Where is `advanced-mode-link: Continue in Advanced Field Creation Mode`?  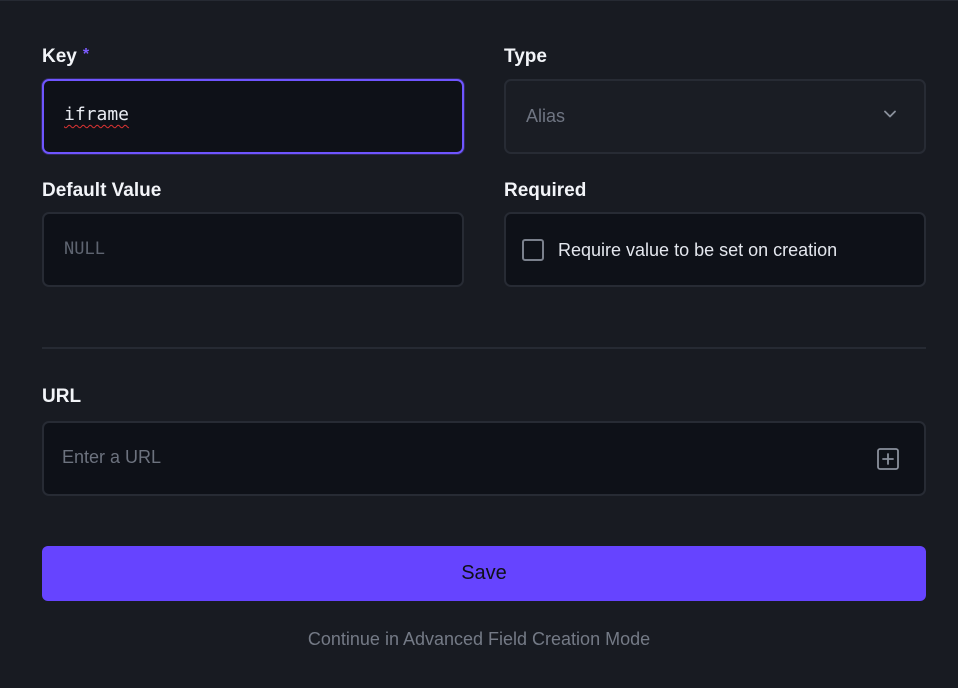 advanced-mode-link: Continue in Advanced Field Creation Mode is located at coordinates (479, 639).